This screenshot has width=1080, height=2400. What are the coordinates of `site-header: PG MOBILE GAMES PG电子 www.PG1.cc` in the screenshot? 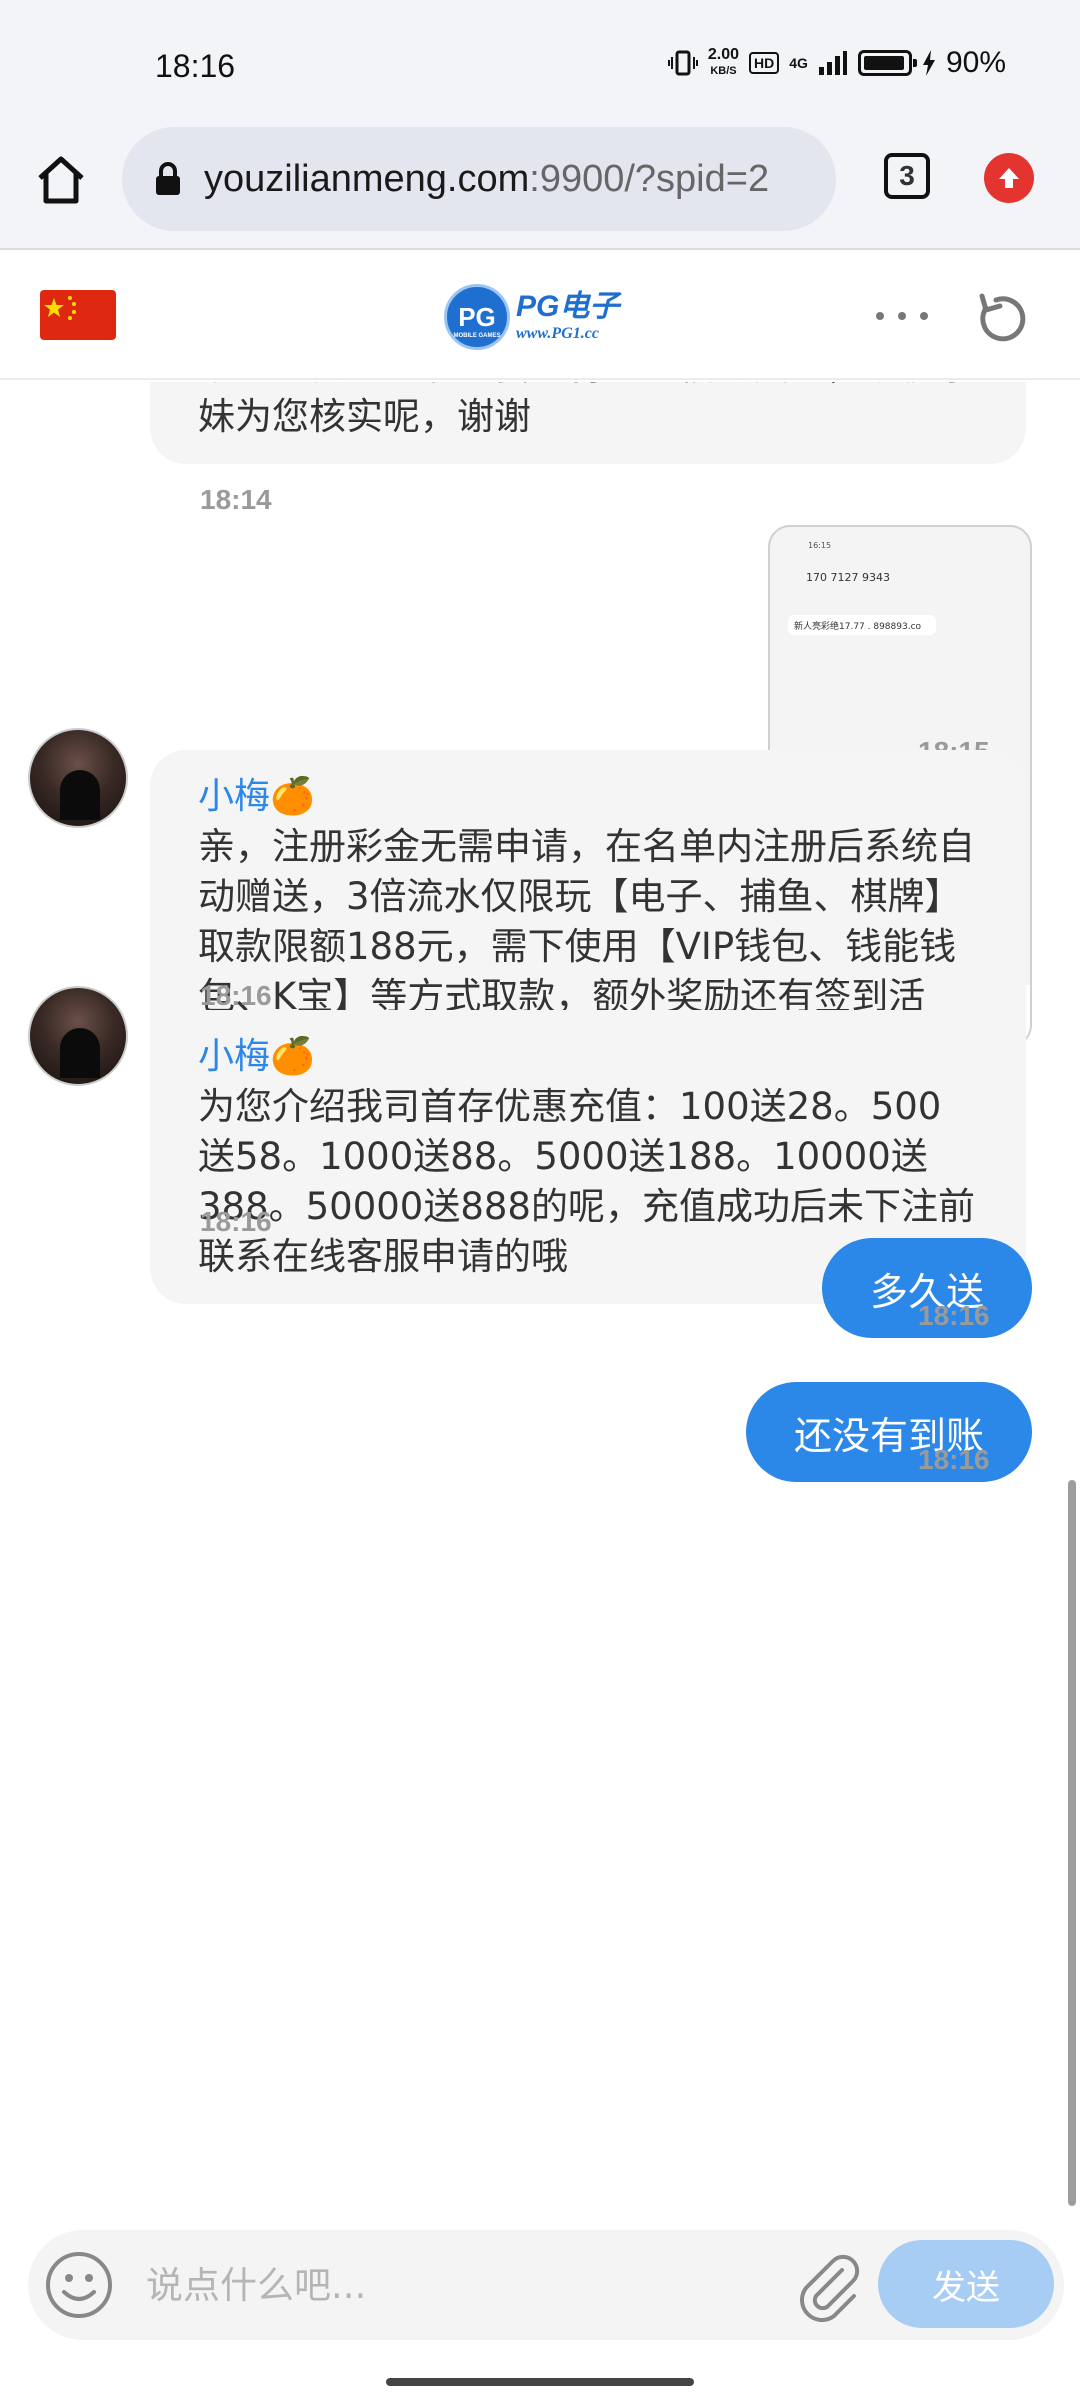 It's located at (540, 316).